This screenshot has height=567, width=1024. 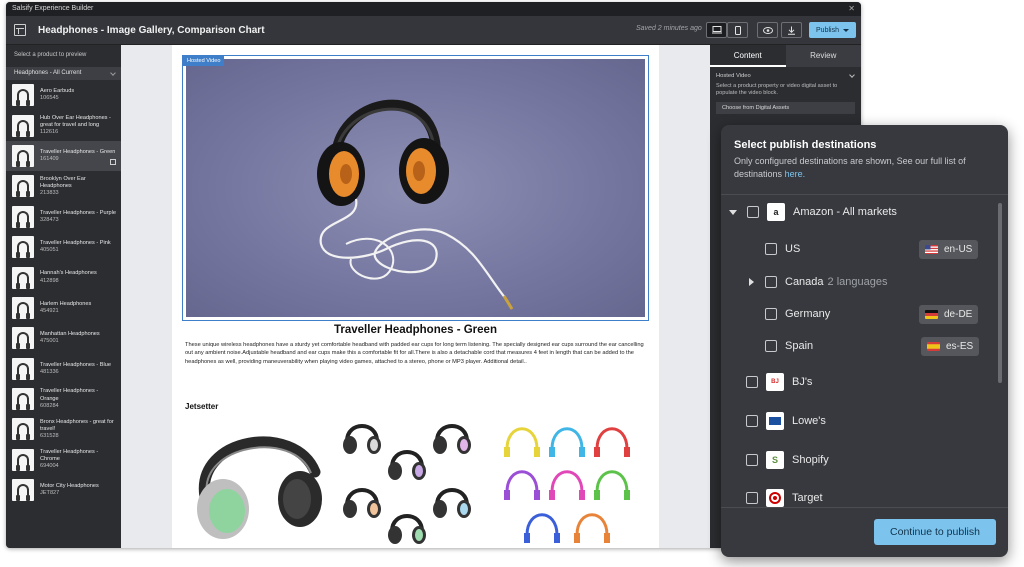 I want to click on destination-amazon: a Amazon - All markets, so click(x=813, y=212).